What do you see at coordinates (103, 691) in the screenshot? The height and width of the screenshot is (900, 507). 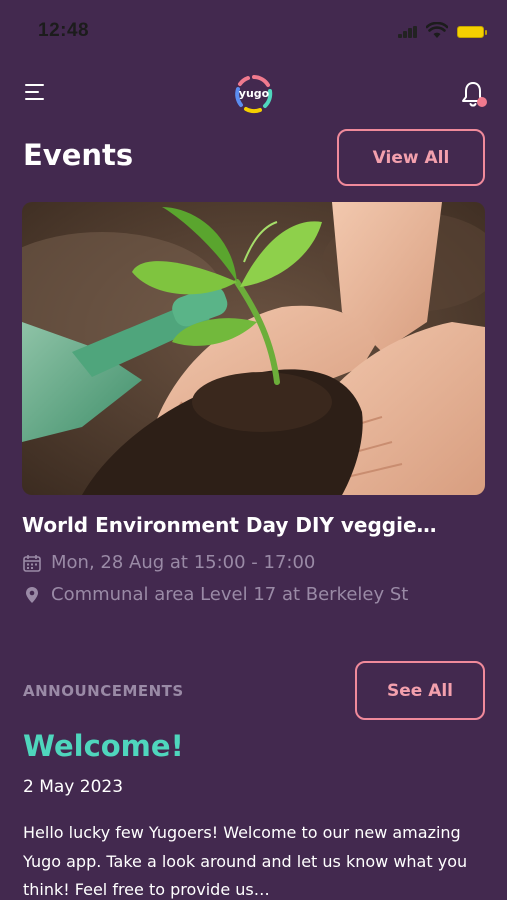 I see `announcements-label: ANNOUNCEMENTS` at bounding box center [103, 691].